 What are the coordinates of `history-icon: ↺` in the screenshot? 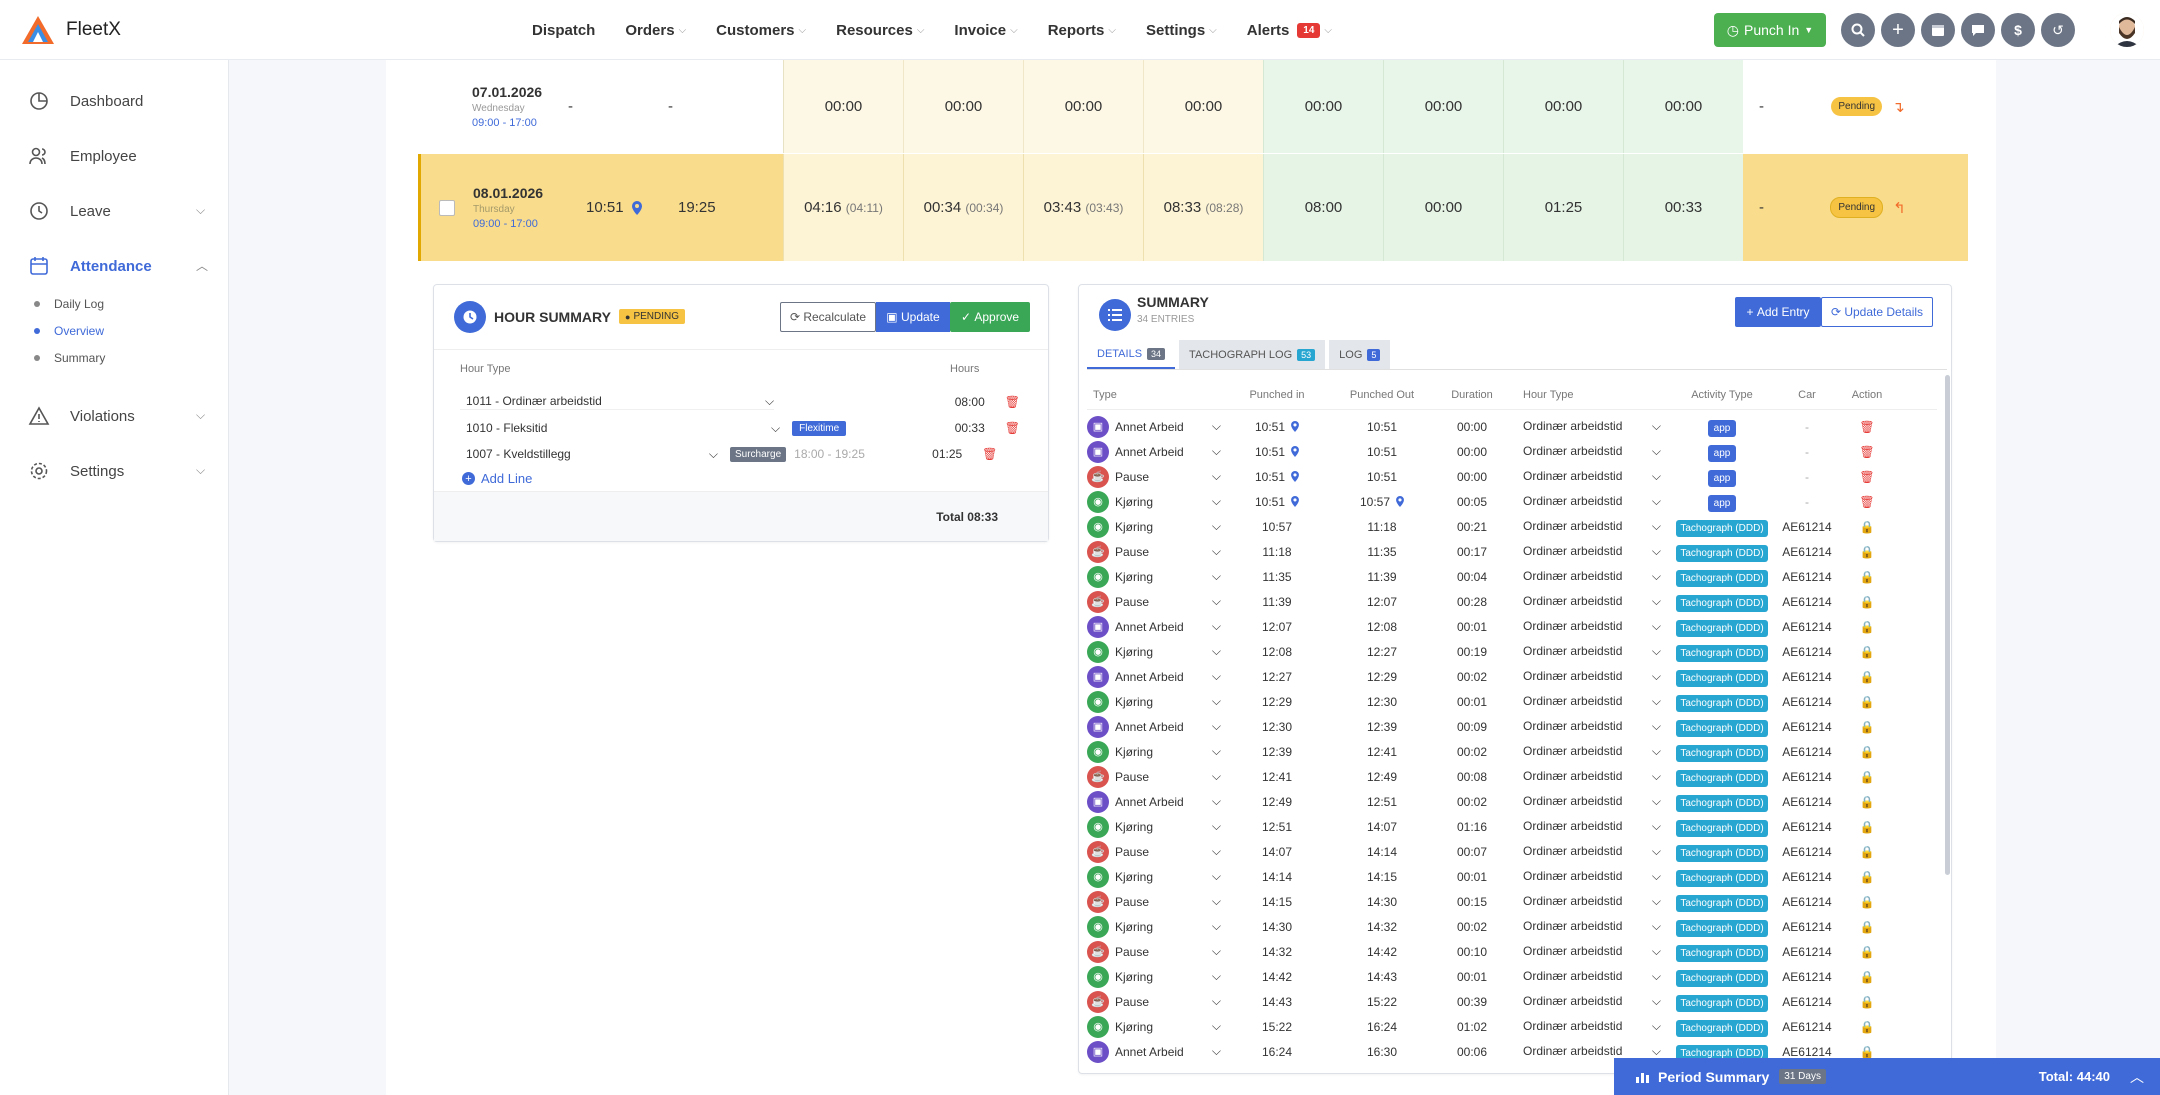 It's located at (2058, 30).